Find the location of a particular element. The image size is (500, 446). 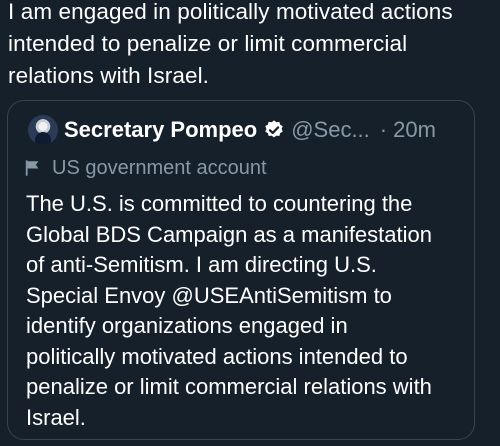

verified-badge-icon is located at coordinates (274, 129).